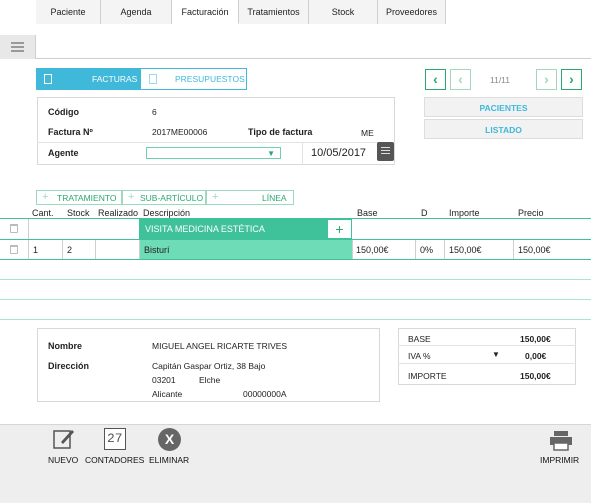 The height and width of the screenshot is (503, 591). What do you see at coordinates (338, 153) in the screenshot?
I see `fecha-value: 10/05/2017` at bounding box center [338, 153].